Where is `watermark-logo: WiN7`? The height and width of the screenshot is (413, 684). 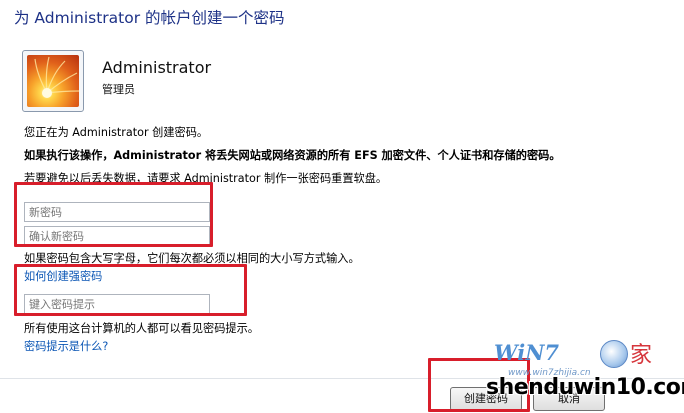 watermark-logo: WiN7 is located at coordinates (526, 352).